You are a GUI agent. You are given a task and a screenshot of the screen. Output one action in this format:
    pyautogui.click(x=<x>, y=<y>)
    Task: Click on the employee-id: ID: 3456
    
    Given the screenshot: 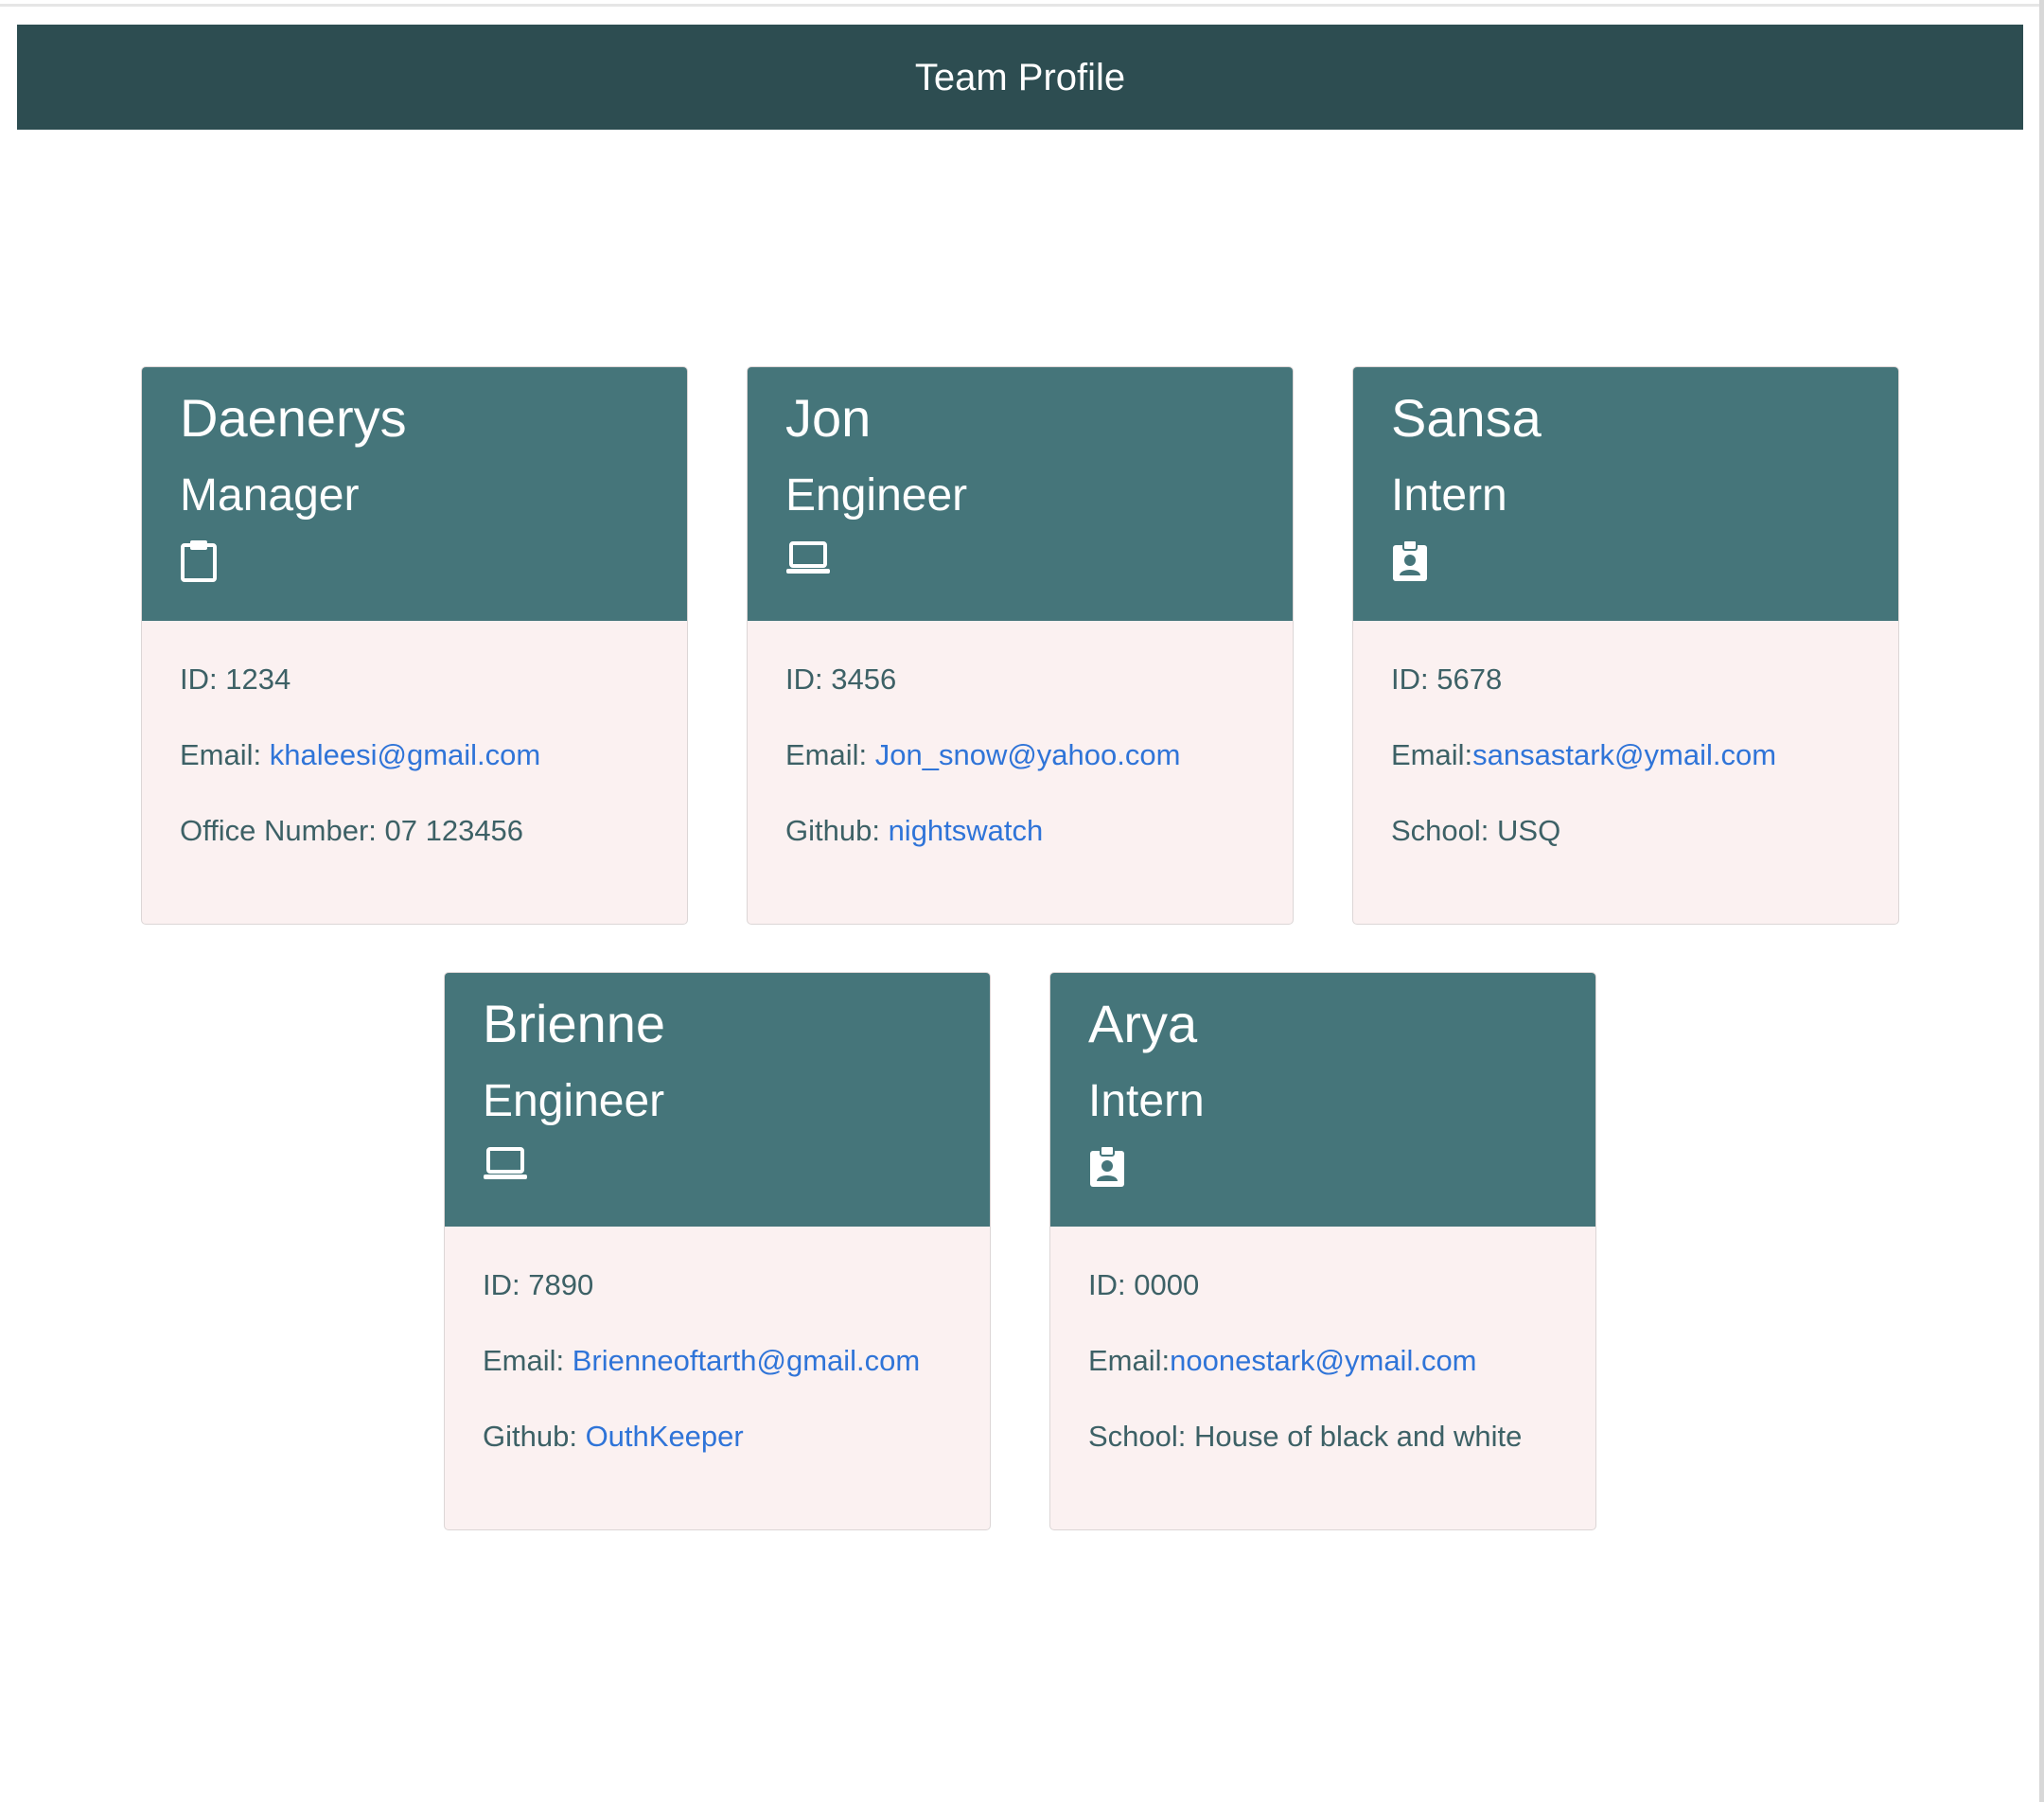 What is the action you would take?
    pyautogui.click(x=841, y=679)
    